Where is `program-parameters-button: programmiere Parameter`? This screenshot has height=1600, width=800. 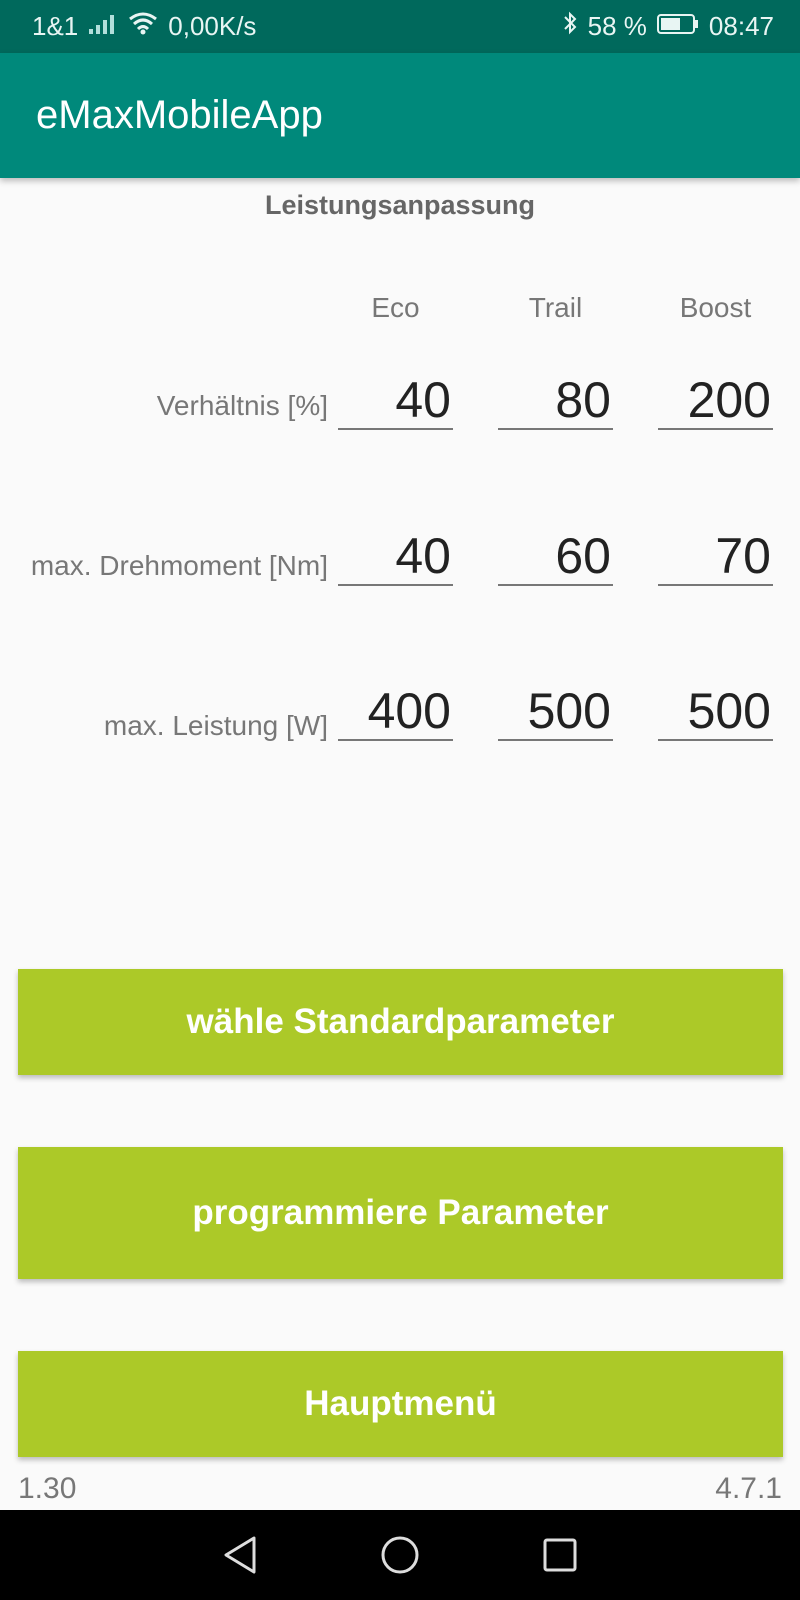 program-parameters-button: programmiere Parameter is located at coordinates (400, 1213).